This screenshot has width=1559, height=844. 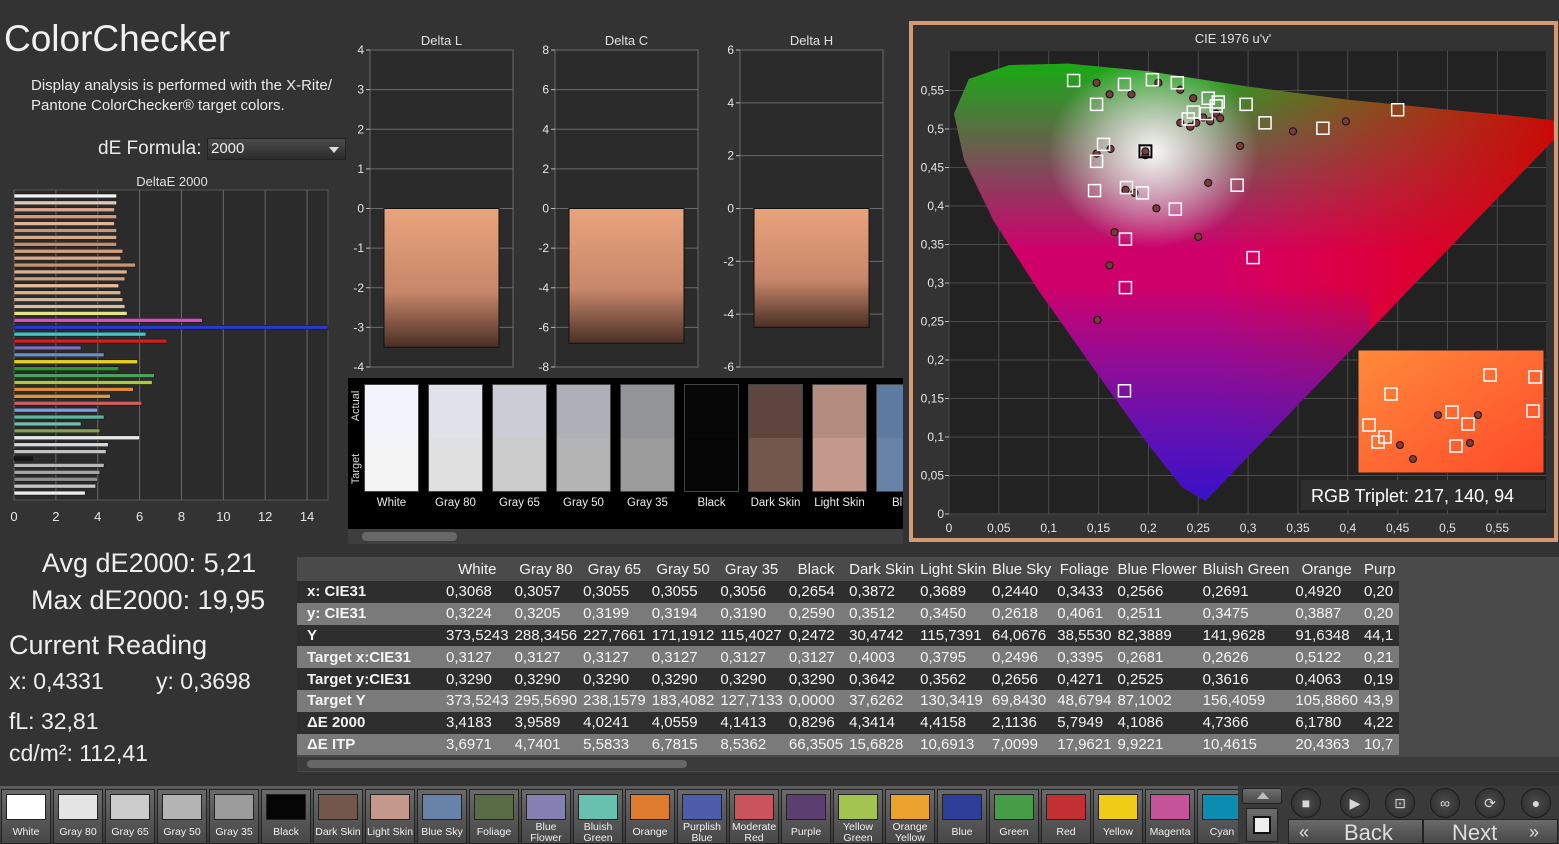 I want to click on swatch-strip-scroll-thumb, so click(x=409, y=536).